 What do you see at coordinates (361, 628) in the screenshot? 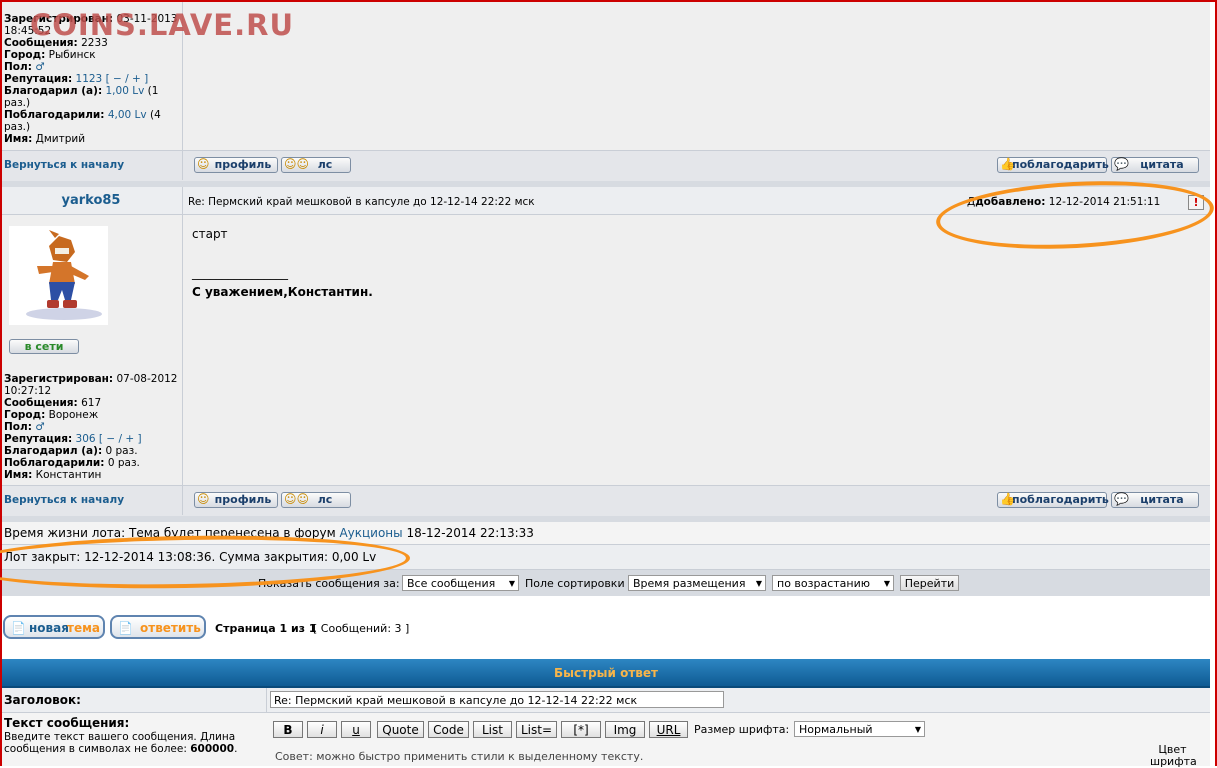
I see `message-count: [ Сообщений: 3 ]` at bounding box center [361, 628].